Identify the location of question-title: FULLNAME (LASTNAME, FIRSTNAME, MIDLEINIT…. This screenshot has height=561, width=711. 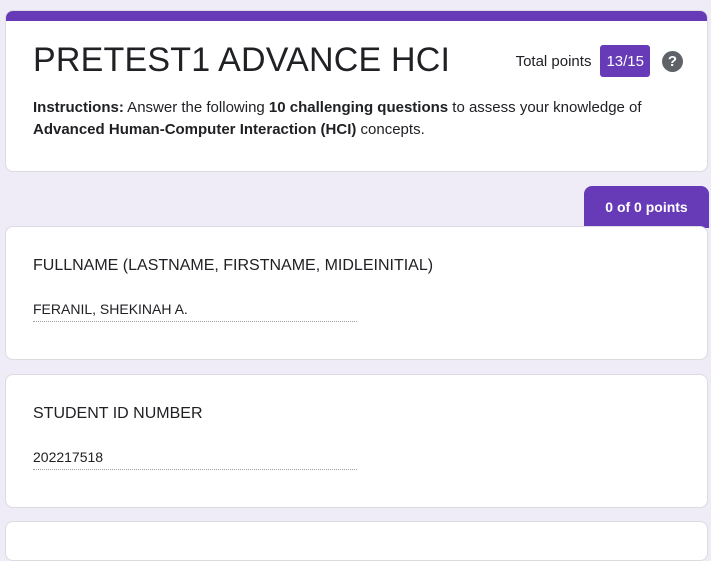
(233, 265).